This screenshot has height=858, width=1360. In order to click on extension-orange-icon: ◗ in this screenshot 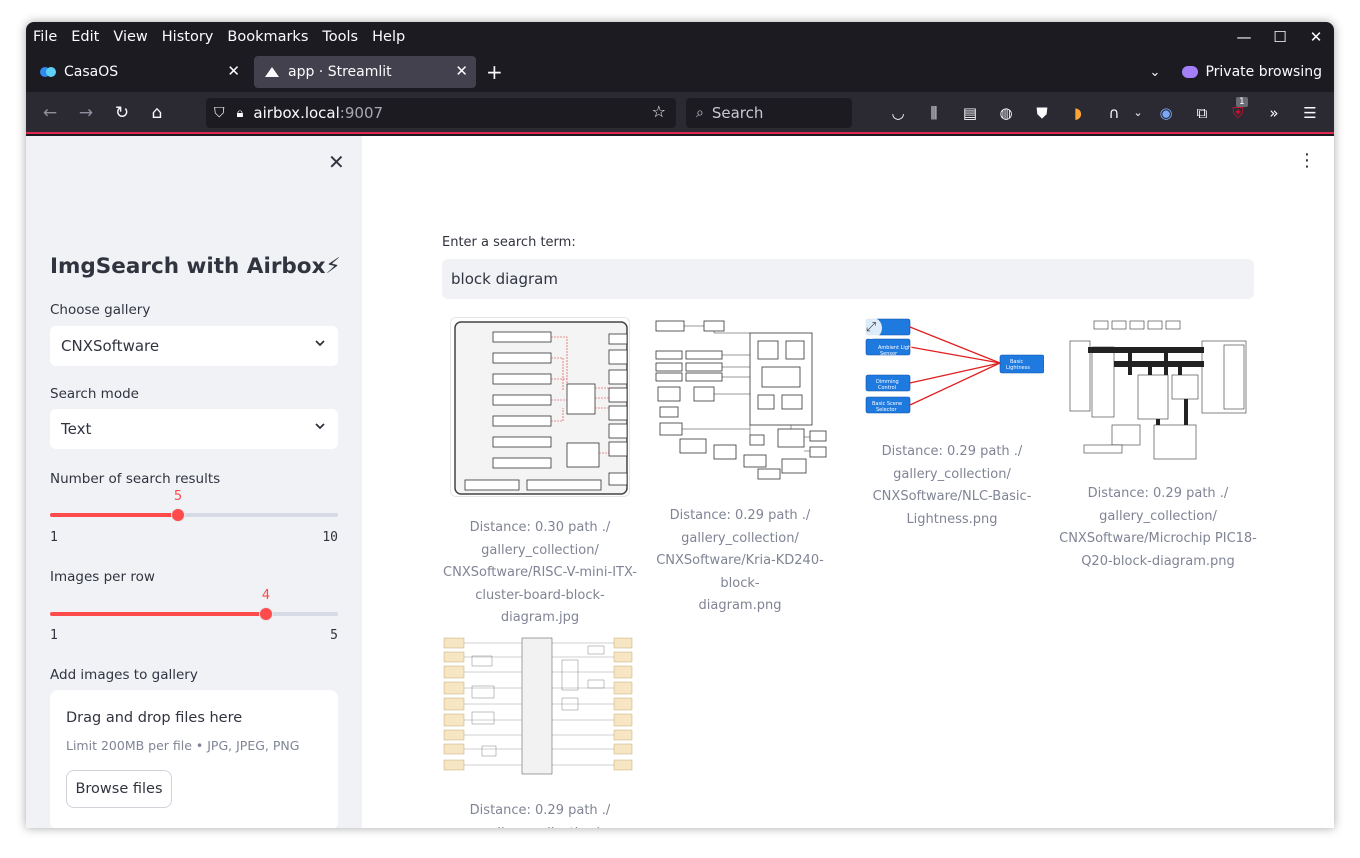, I will do `click(1078, 113)`.